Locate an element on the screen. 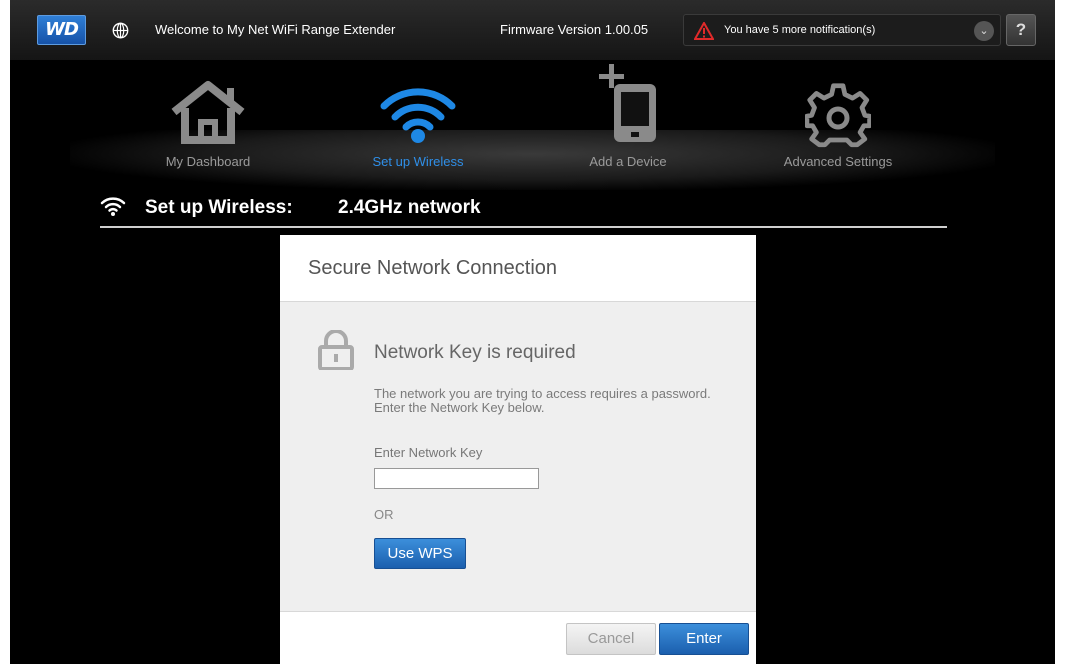 Image resolution: width=1065 pixels, height=664 pixels. nav-my-dashboard: My Dashboard is located at coordinates (208, 120).